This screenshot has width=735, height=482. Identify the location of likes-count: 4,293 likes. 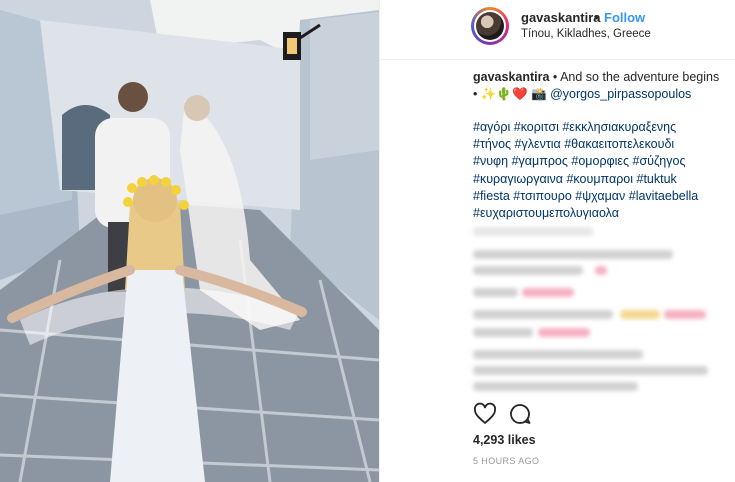
(504, 440).